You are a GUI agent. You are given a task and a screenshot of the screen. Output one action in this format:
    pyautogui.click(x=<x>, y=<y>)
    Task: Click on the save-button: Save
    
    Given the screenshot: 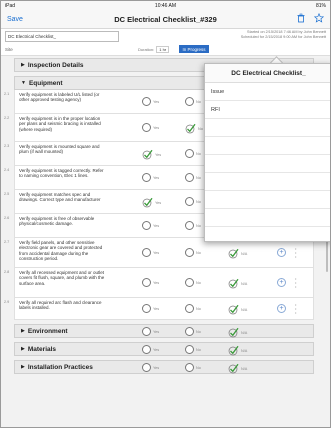 What is the action you would take?
    pyautogui.click(x=15, y=19)
    